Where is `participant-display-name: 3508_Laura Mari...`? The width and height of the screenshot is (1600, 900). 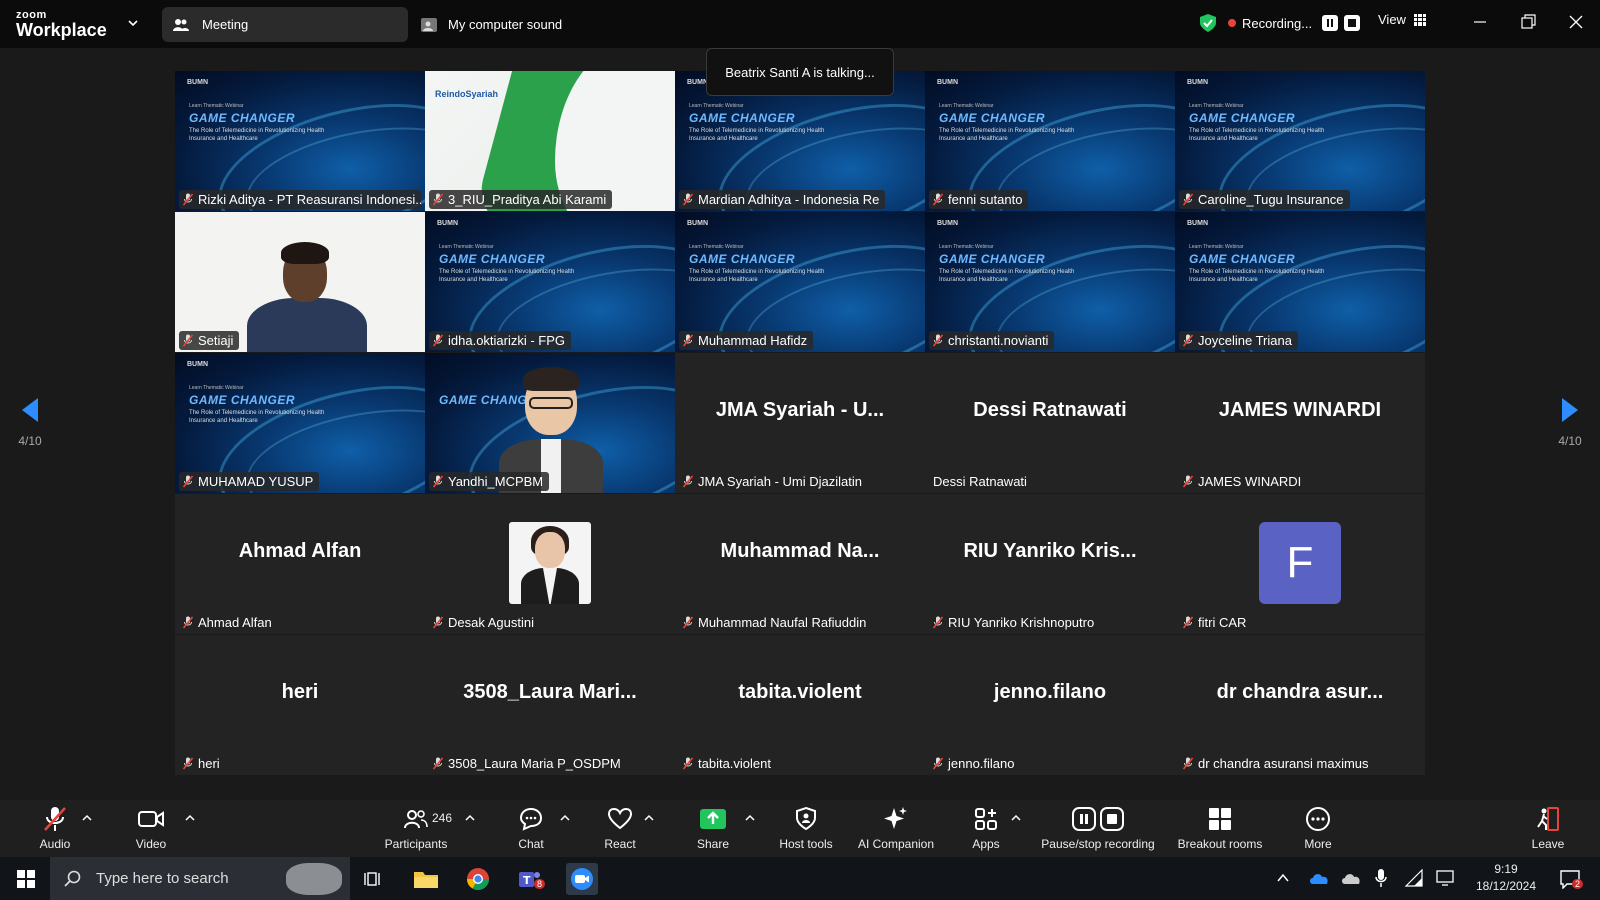
participant-display-name: 3508_Laura Mari... is located at coordinates (550, 692).